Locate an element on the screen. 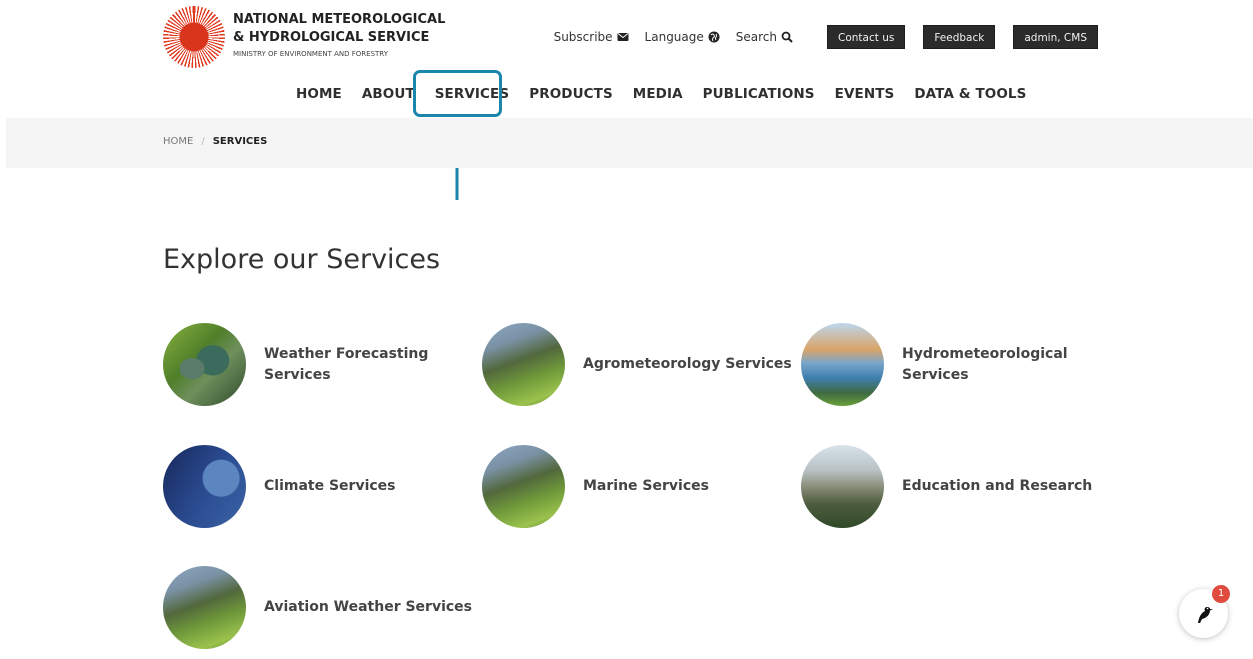  search-label: Search is located at coordinates (756, 37).